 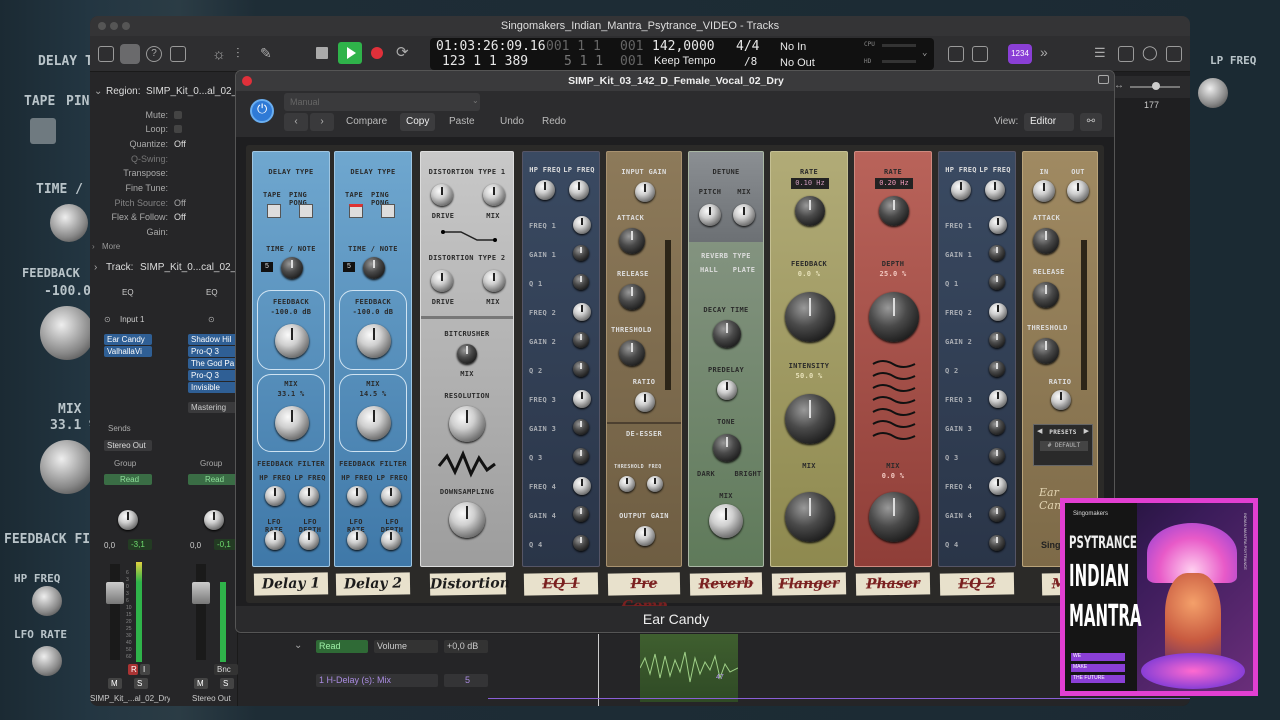 I want to click on strip2-pan-knob, so click(x=214, y=520).